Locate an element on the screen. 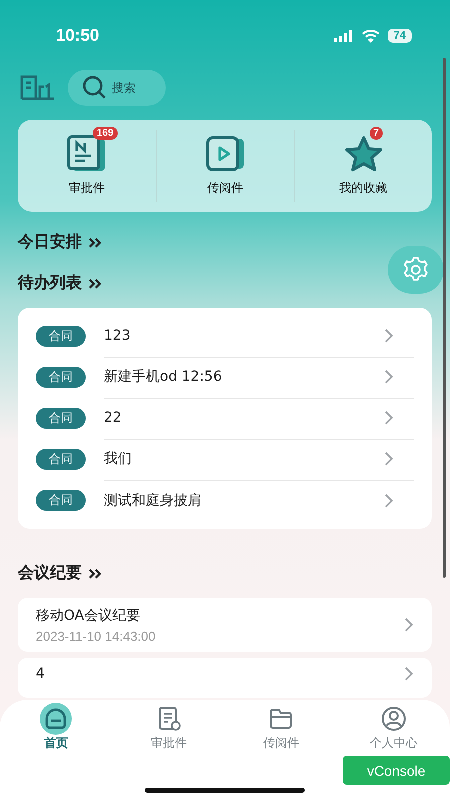  section-heading: 会议纪要 is located at coordinates (50, 573).